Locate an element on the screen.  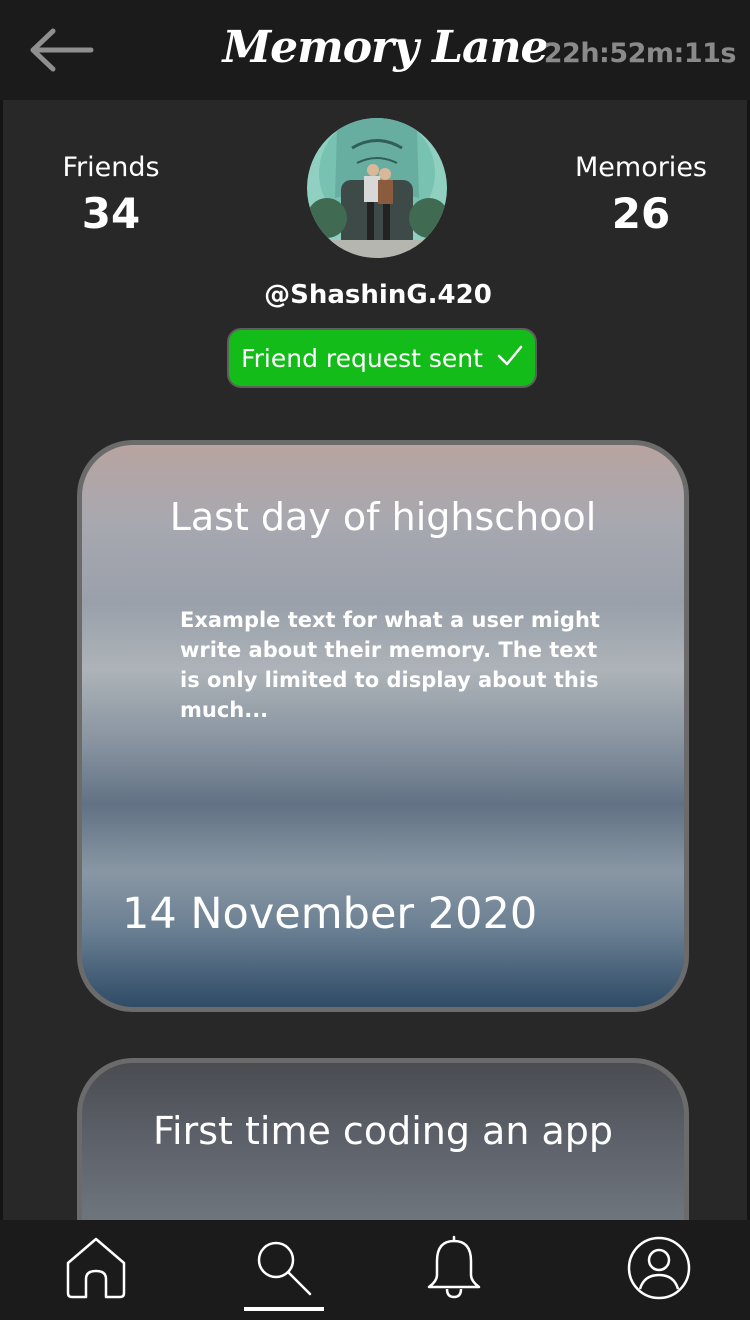
friends-count: 34 is located at coordinates (111, 213).